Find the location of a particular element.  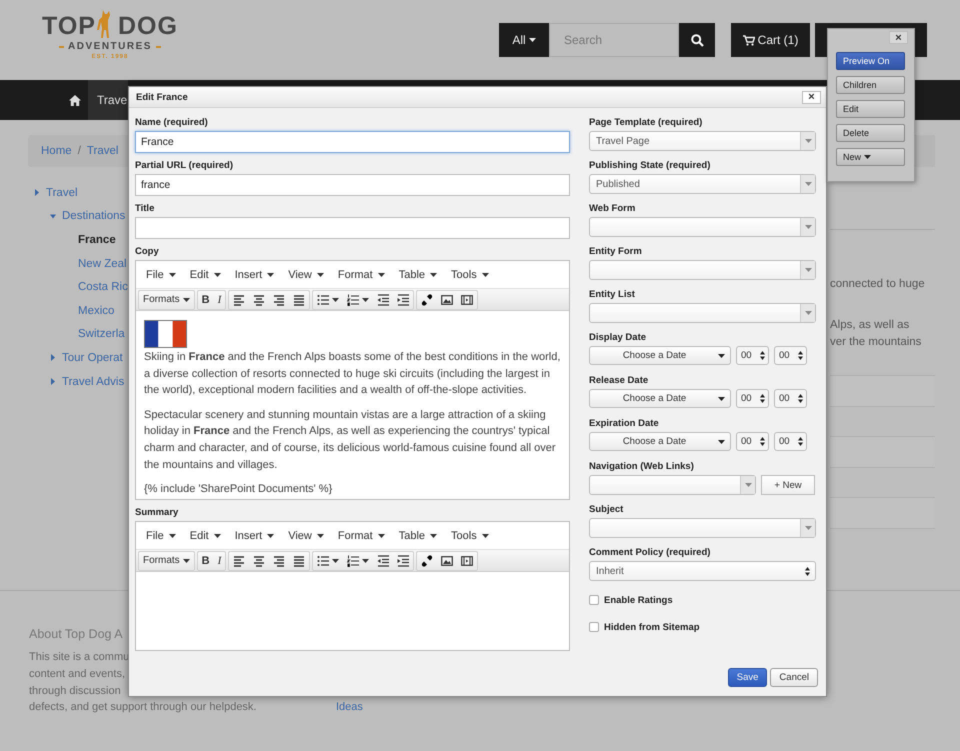

save-button: Save is located at coordinates (748, 677).